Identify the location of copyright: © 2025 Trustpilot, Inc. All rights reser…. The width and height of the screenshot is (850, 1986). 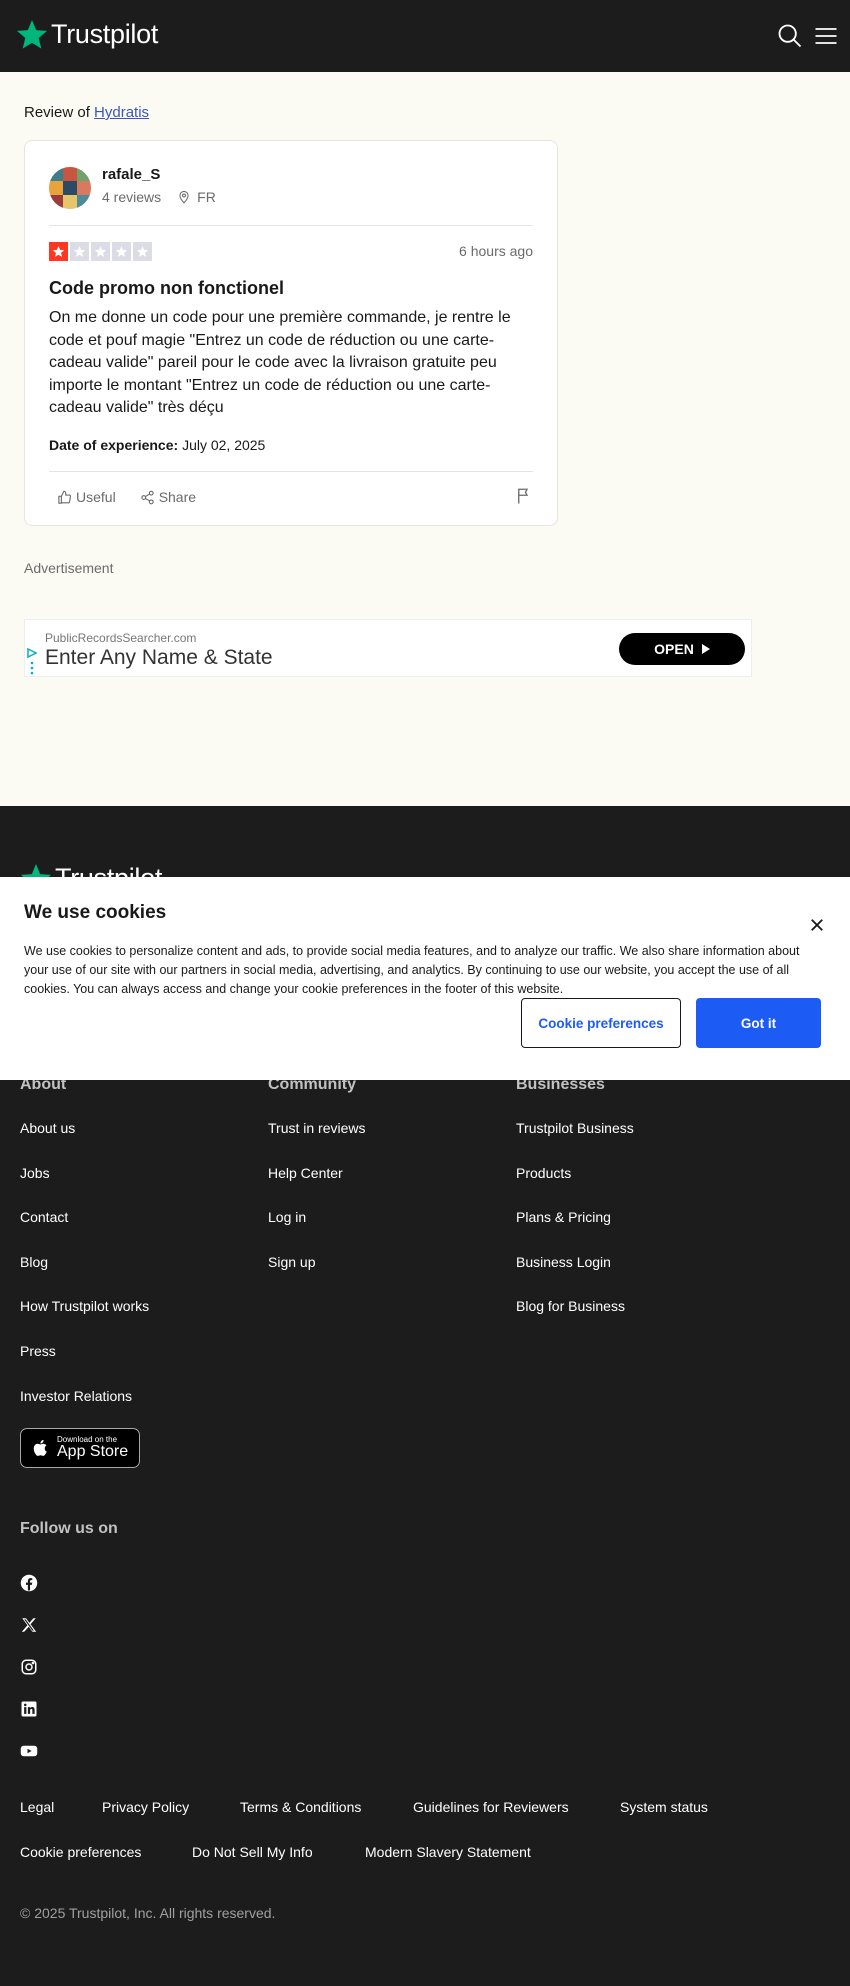
(148, 1913).